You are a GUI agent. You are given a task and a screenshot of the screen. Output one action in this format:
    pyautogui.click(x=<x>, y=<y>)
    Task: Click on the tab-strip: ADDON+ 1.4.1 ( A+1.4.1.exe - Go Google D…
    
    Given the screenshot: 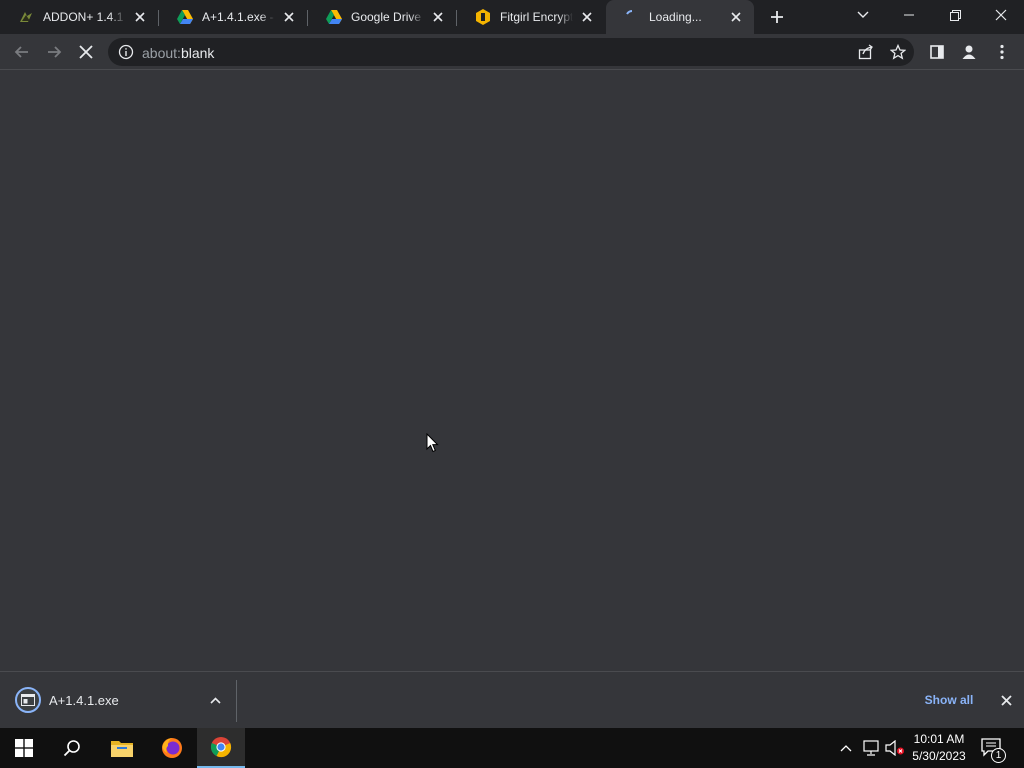 What is the action you would take?
    pyautogui.click(x=512, y=17)
    